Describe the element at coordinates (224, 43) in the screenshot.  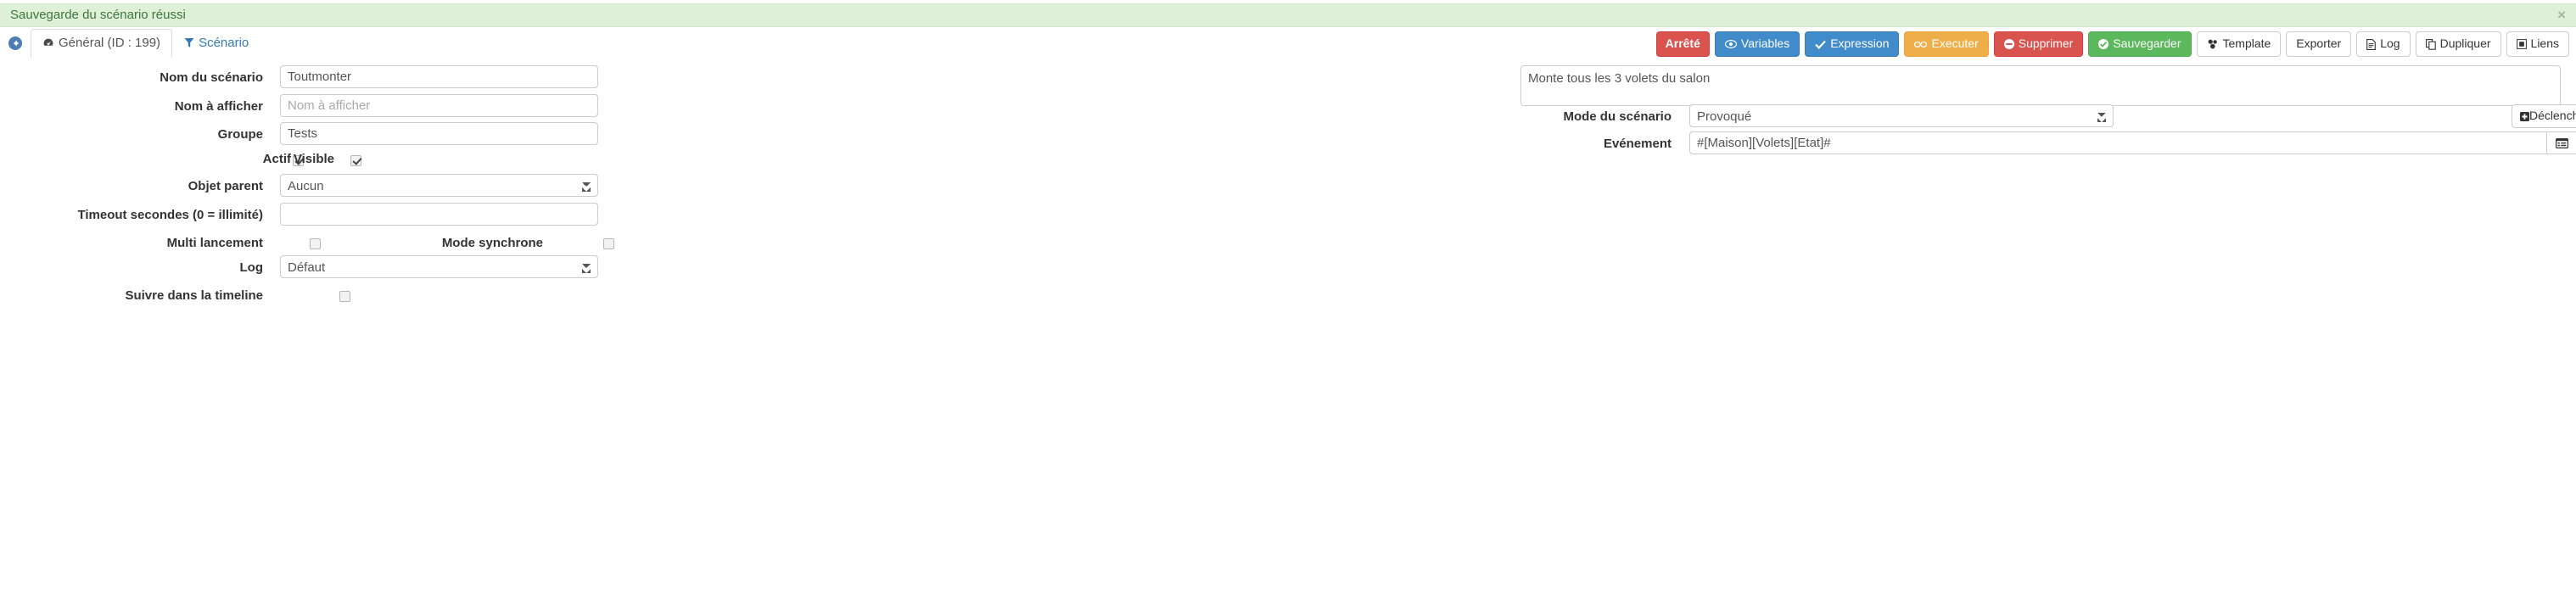
I see `tab-scenario-label: Scénario` at that location.